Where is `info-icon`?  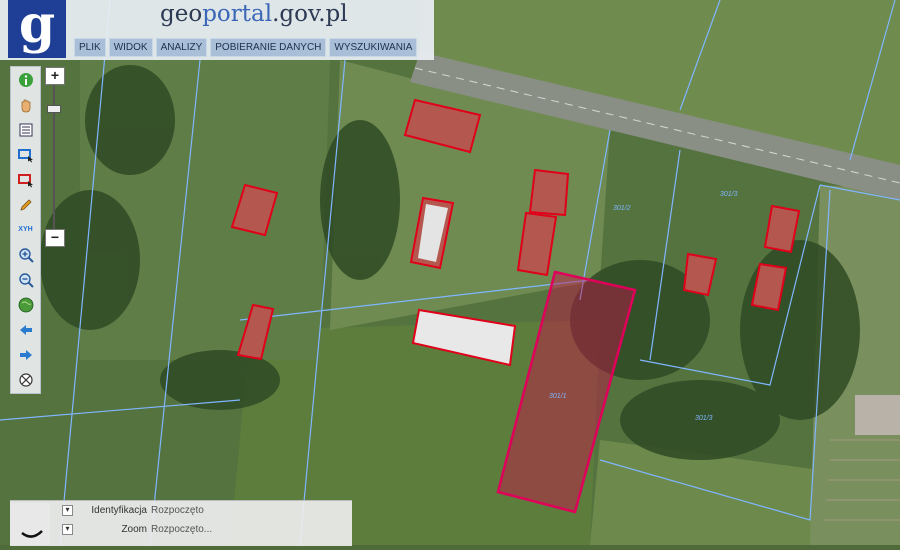 info-icon is located at coordinates (25, 79).